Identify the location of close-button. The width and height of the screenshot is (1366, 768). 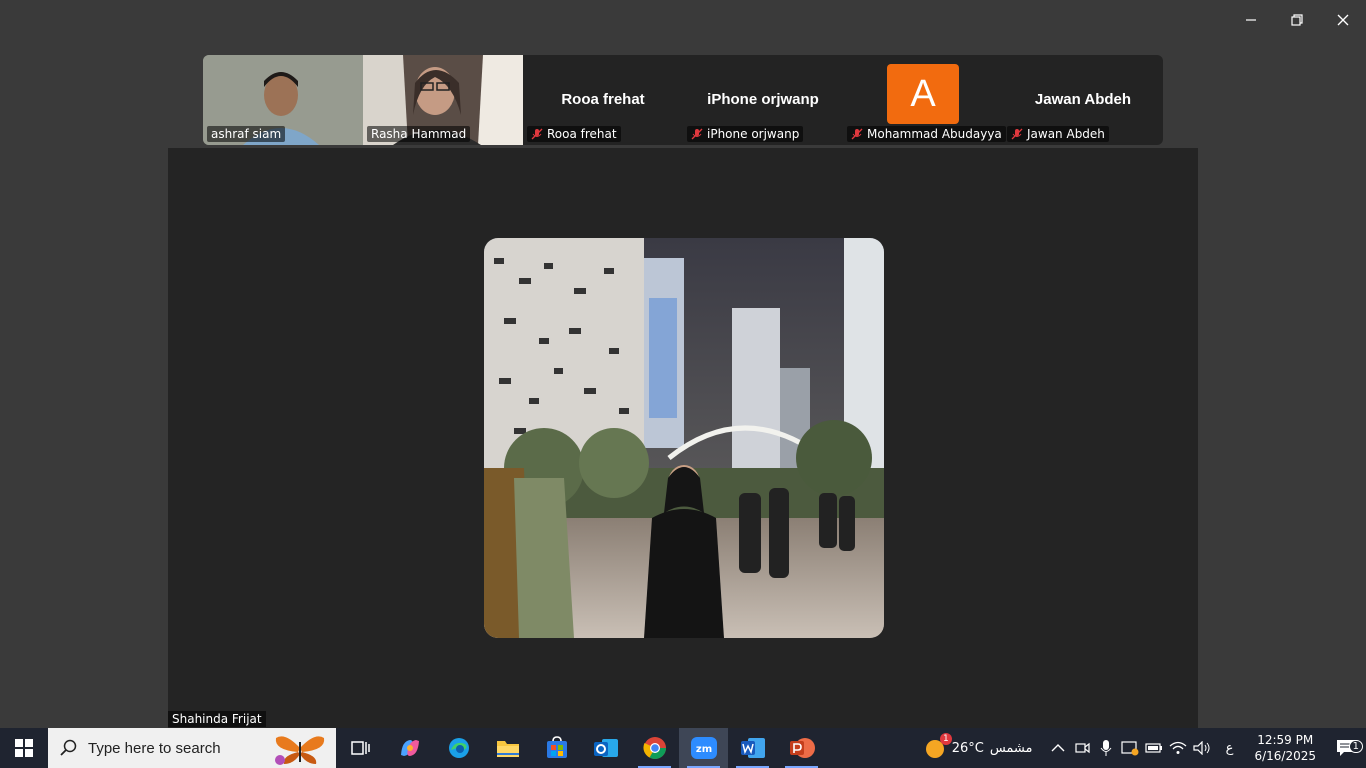
(1343, 20).